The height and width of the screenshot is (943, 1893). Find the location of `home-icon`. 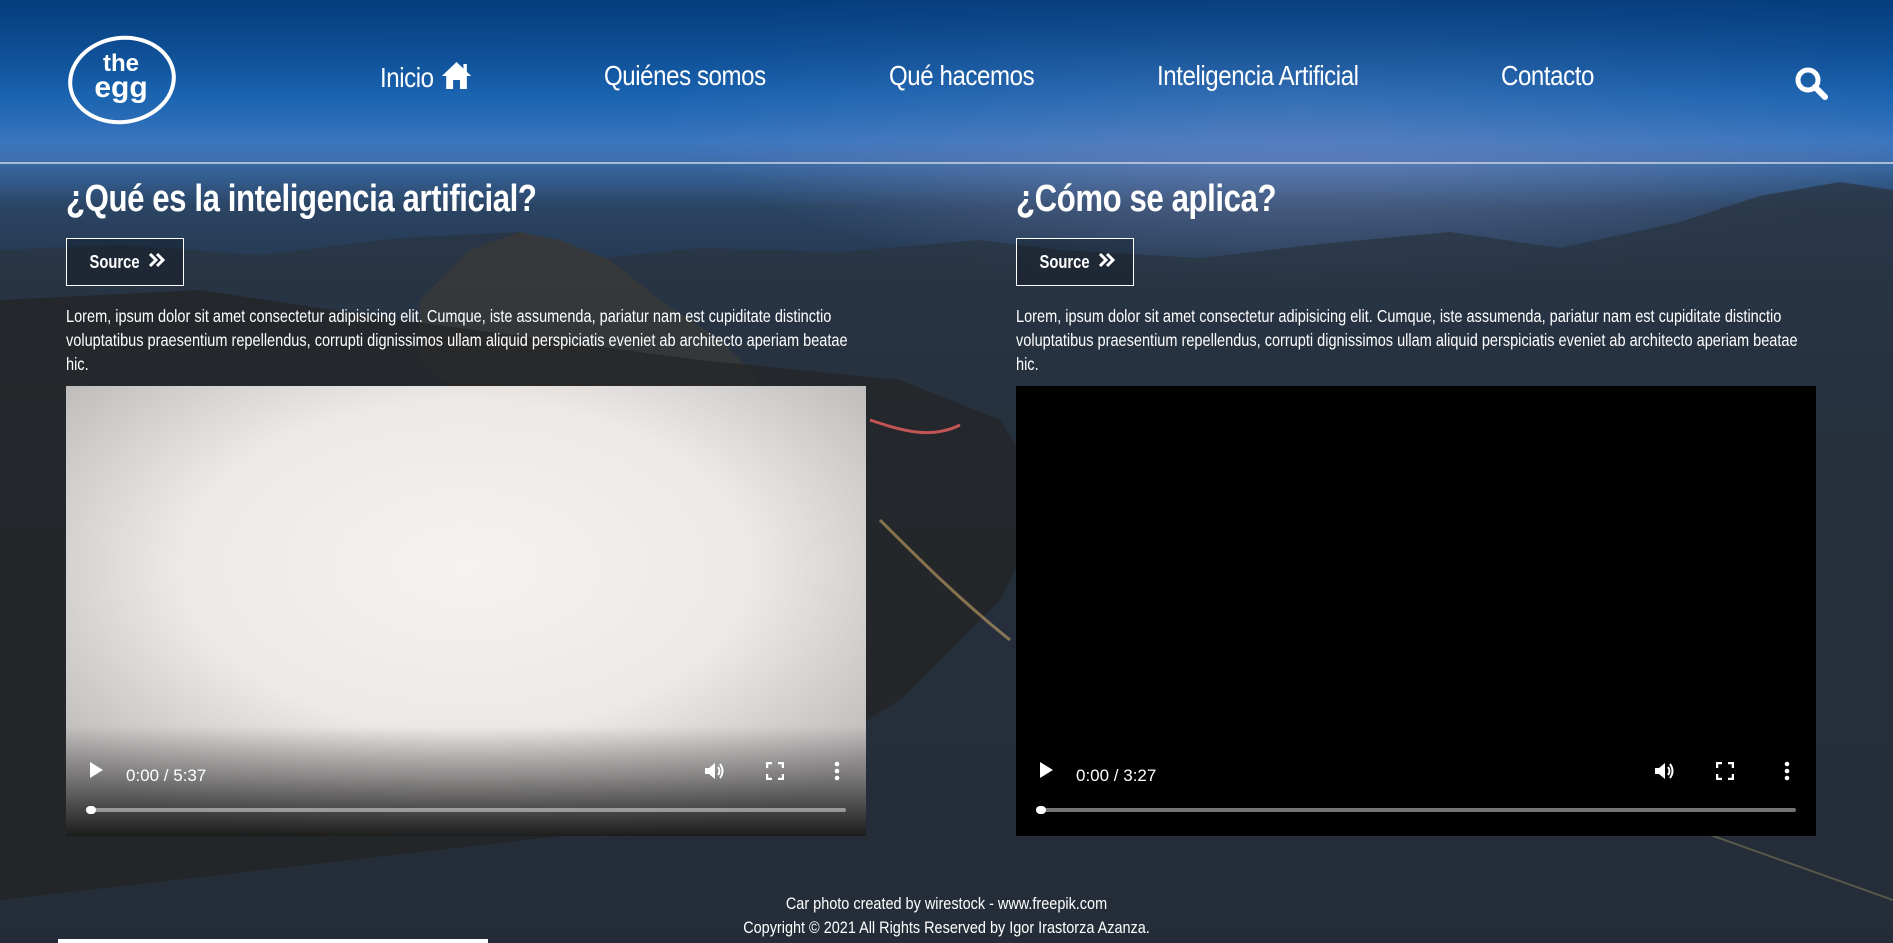

home-icon is located at coordinates (457, 78).